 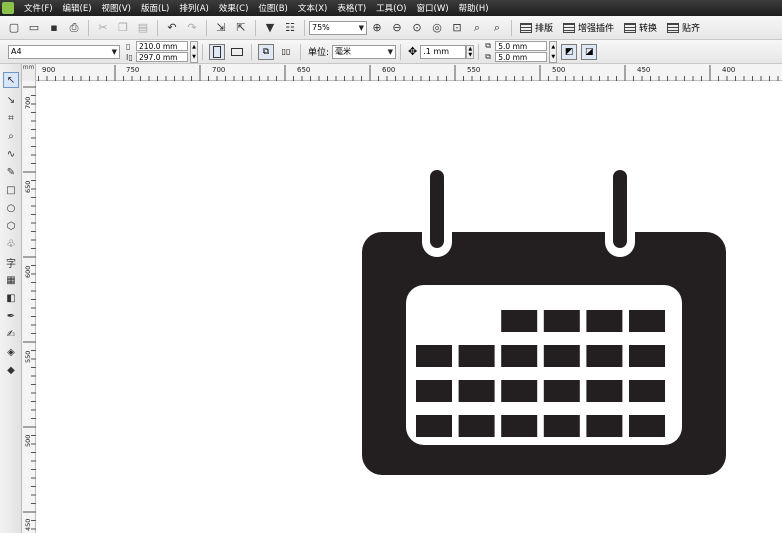 What do you see at coordinates (11, 190) in the screenshot?
I see `rectangle-tool-icon: □` at bounding box center [11, 190].